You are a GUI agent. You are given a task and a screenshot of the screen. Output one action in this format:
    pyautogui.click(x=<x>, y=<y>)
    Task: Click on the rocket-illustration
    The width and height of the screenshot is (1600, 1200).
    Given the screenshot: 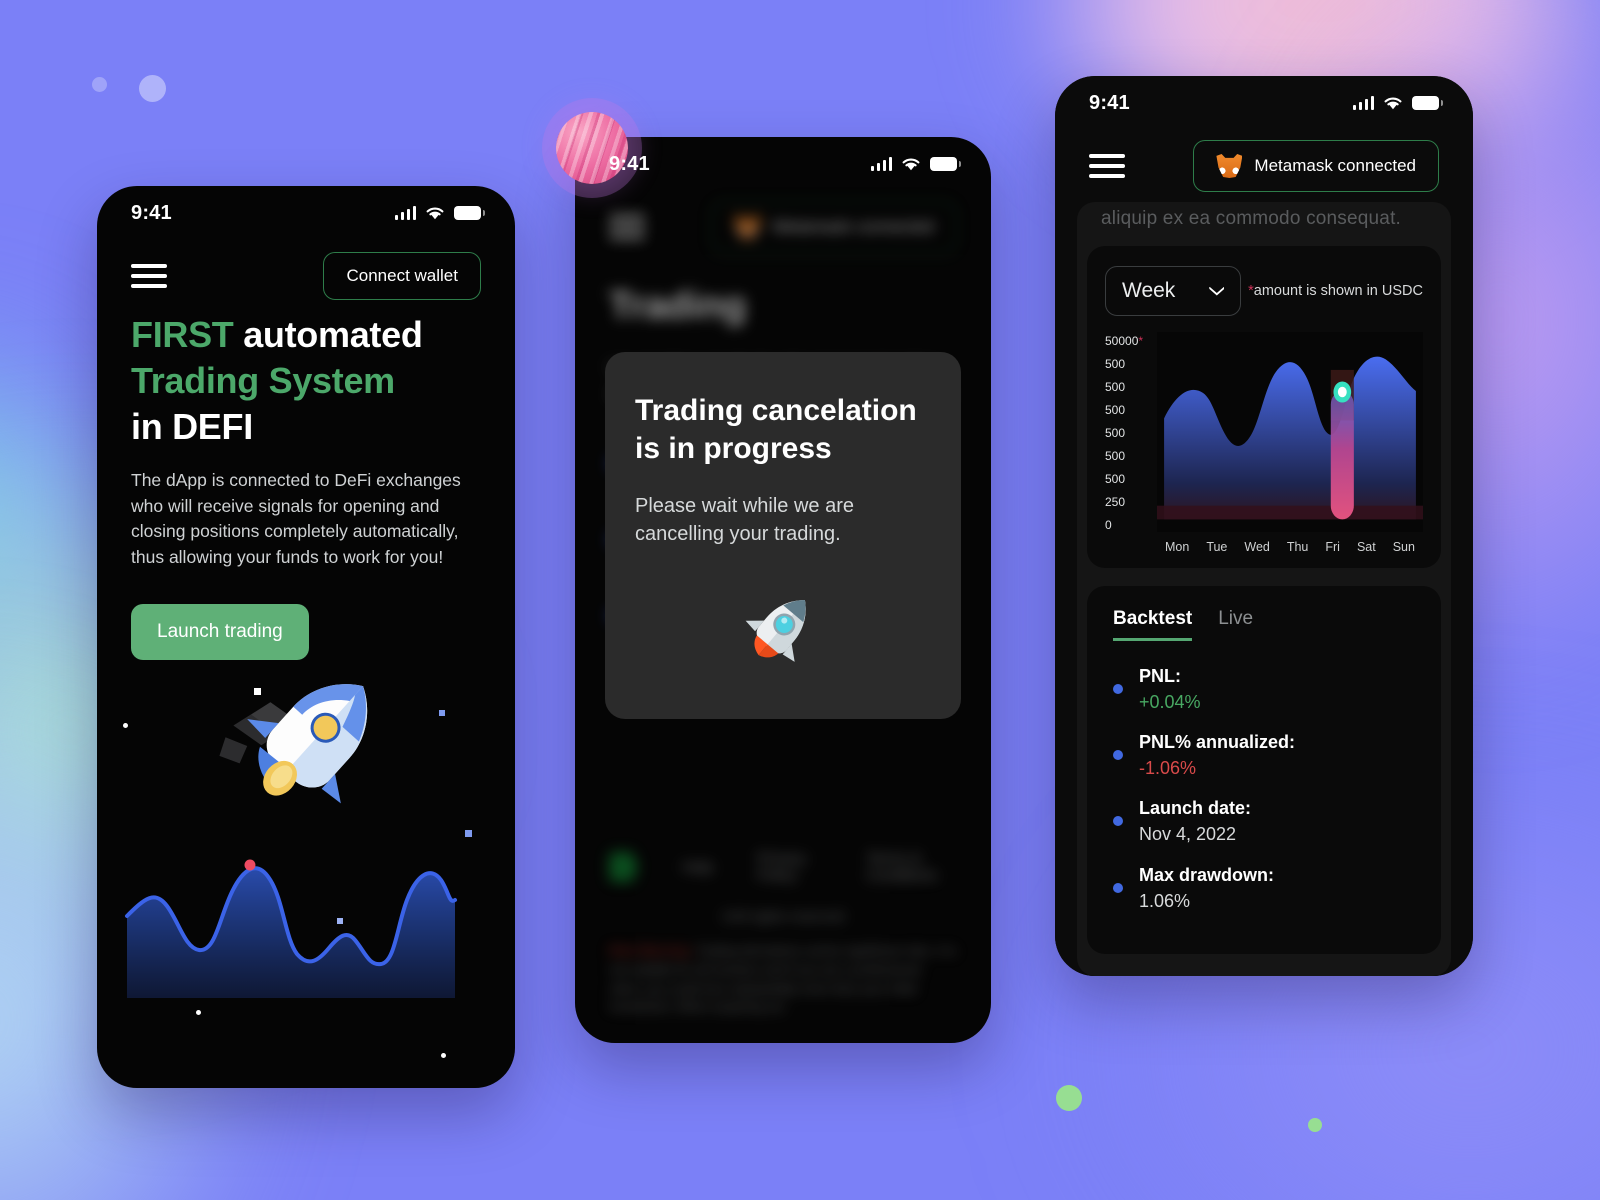 What is the action you would take?
    pyautogui.click(x=306, y=878)
    